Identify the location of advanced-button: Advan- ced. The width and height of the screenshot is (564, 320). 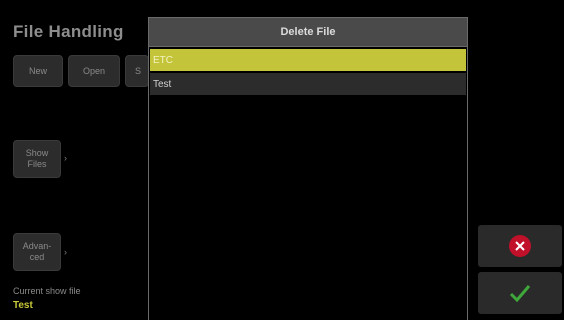
(37, 252).